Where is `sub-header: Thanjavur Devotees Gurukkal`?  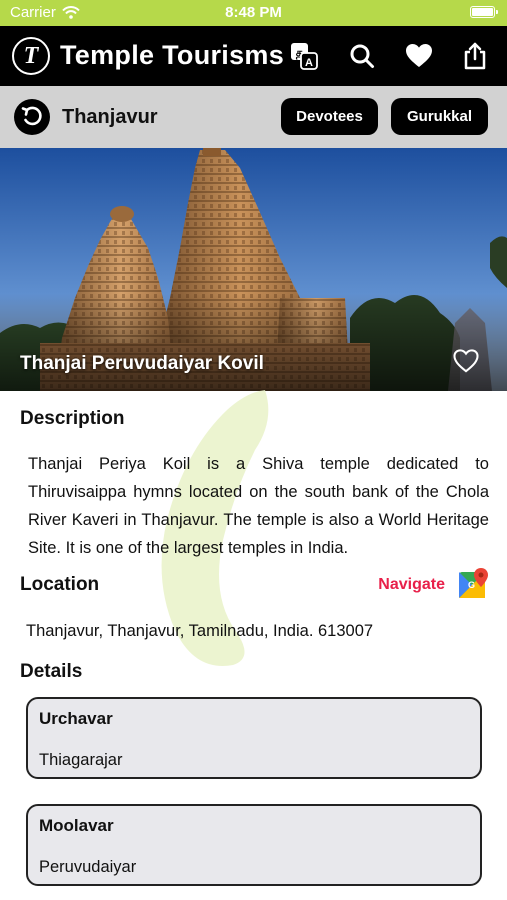 sub-header: Thanjavur Devotees Gurukkal is located at coordinates (253, 117).